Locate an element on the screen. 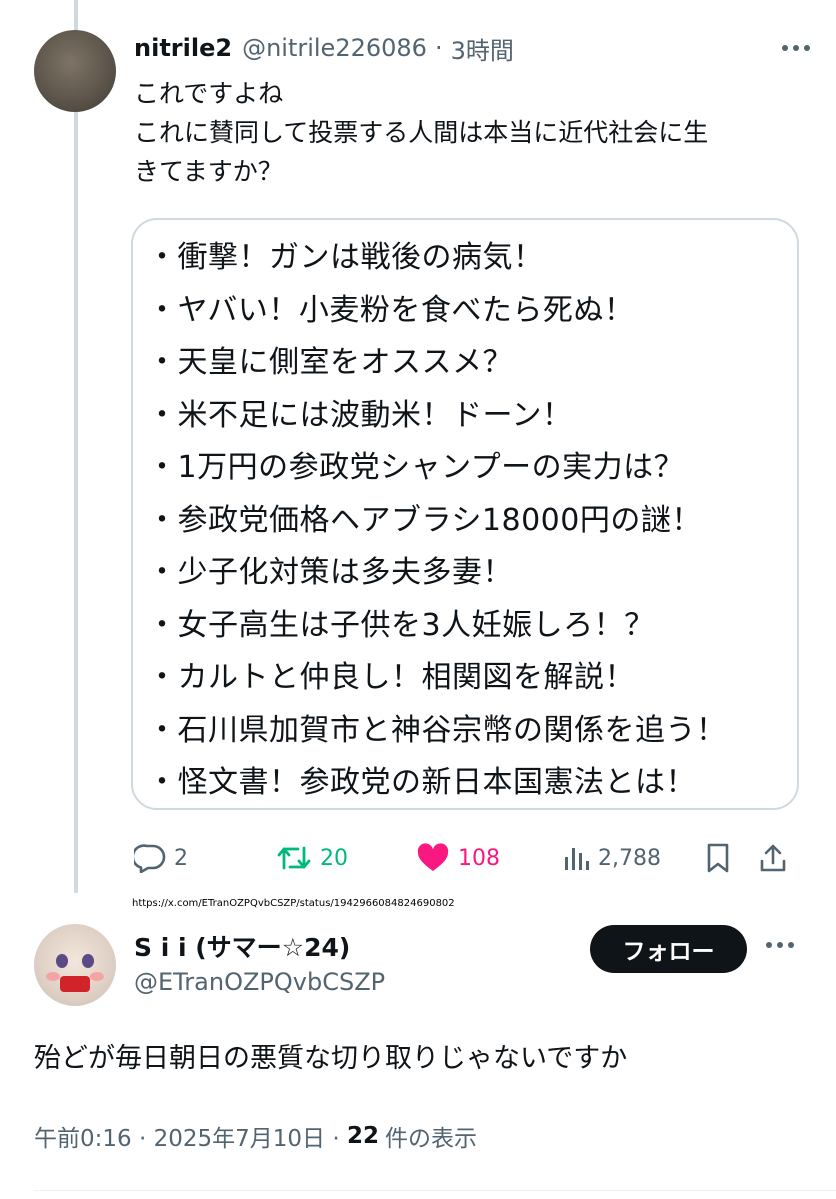  author-handle: @nitrile226086 is located at coordinates (334, 48).